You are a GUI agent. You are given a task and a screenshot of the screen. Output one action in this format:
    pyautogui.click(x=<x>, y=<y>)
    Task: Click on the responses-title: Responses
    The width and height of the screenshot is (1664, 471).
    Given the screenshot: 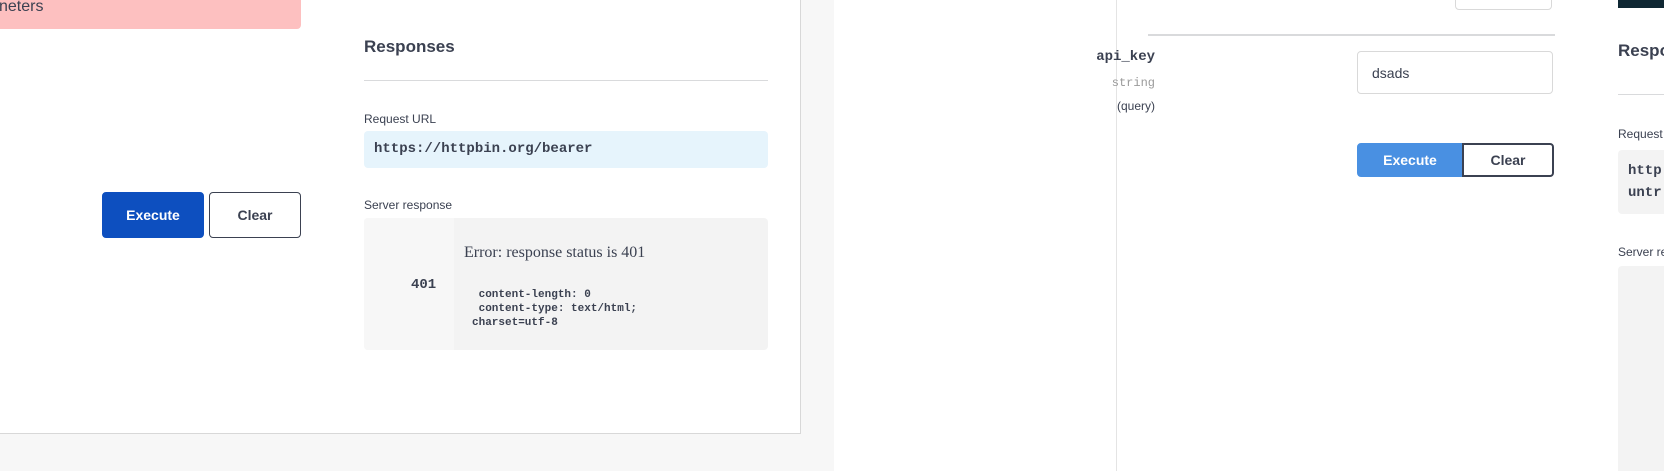 What is the action you would take?
    pyautogui.click(x=409, y=46)
    